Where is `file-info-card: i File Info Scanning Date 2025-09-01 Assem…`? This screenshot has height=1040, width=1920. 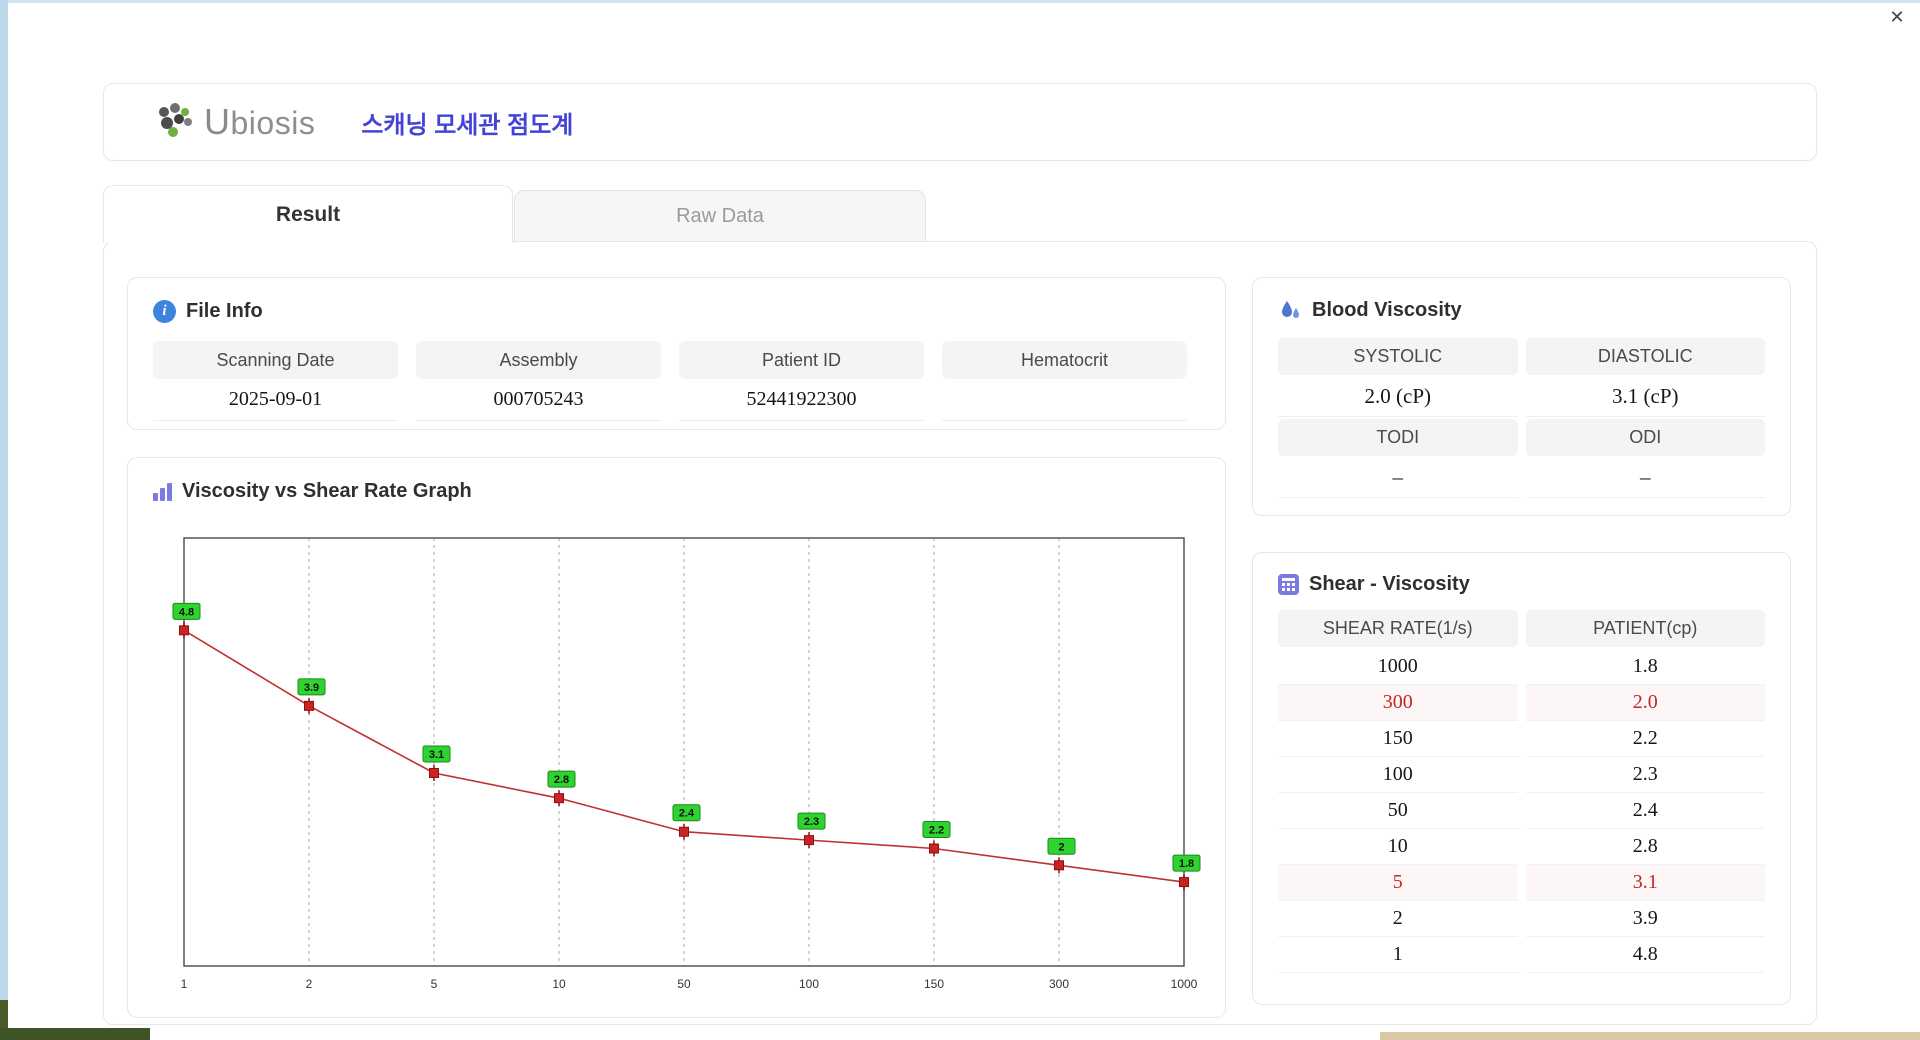 file-info-card: i File Info Scanning Date 2025-09-01 Assem… is located at coordinates (676, 353).